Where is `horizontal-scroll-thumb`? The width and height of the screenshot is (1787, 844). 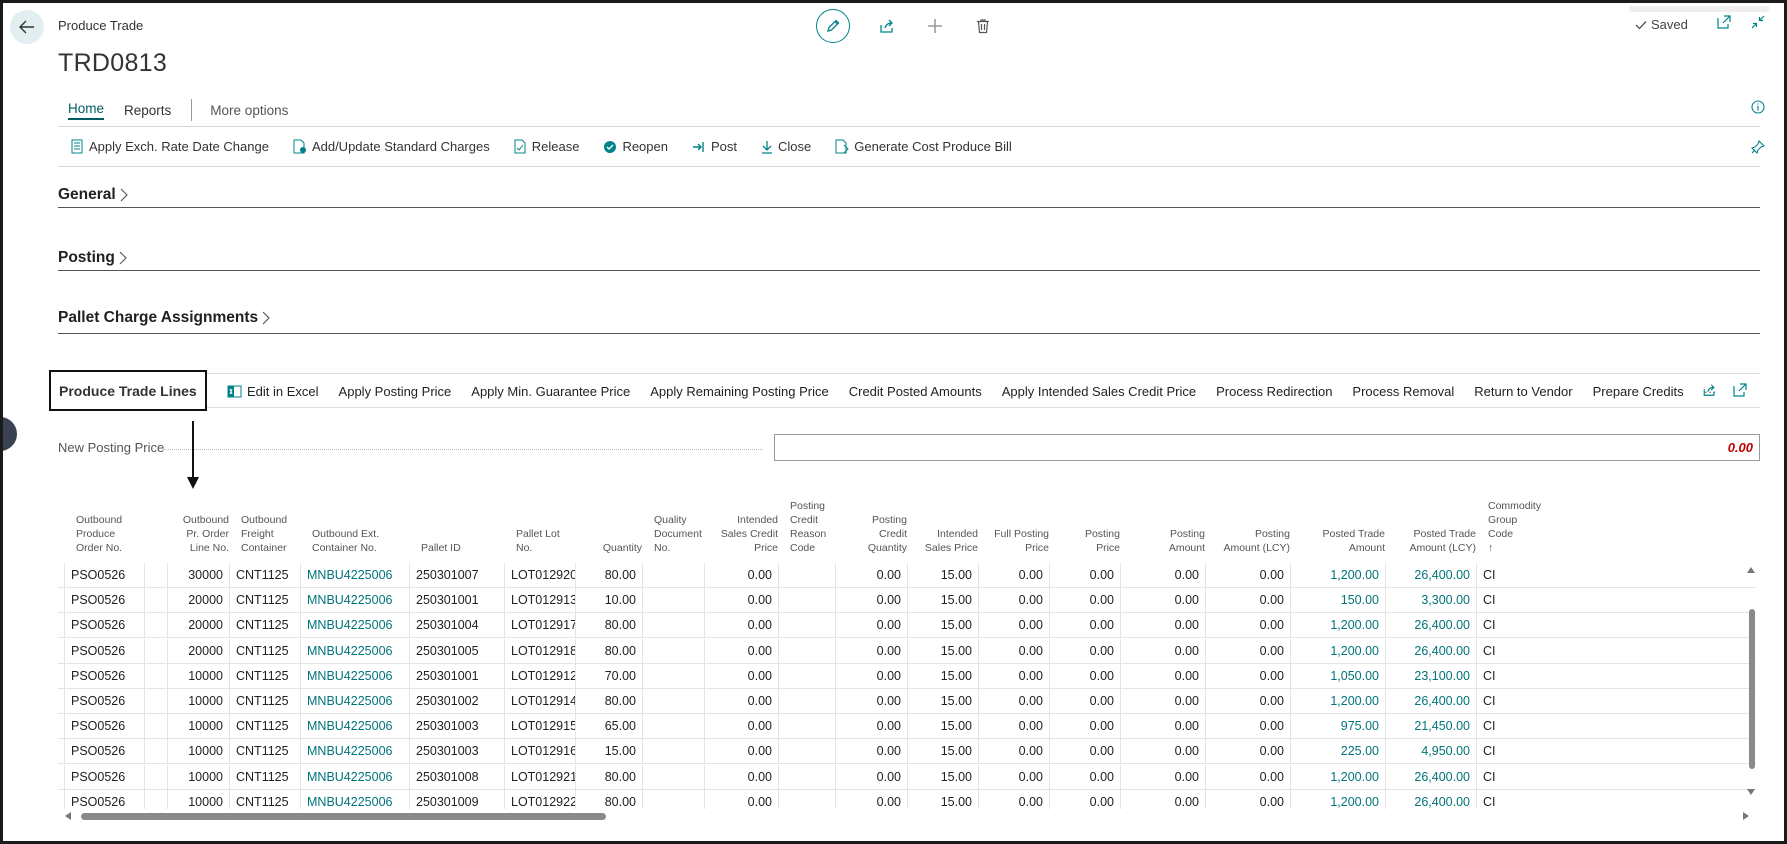 horizontal-scroll-thumb is located at coordinates (343, 816).